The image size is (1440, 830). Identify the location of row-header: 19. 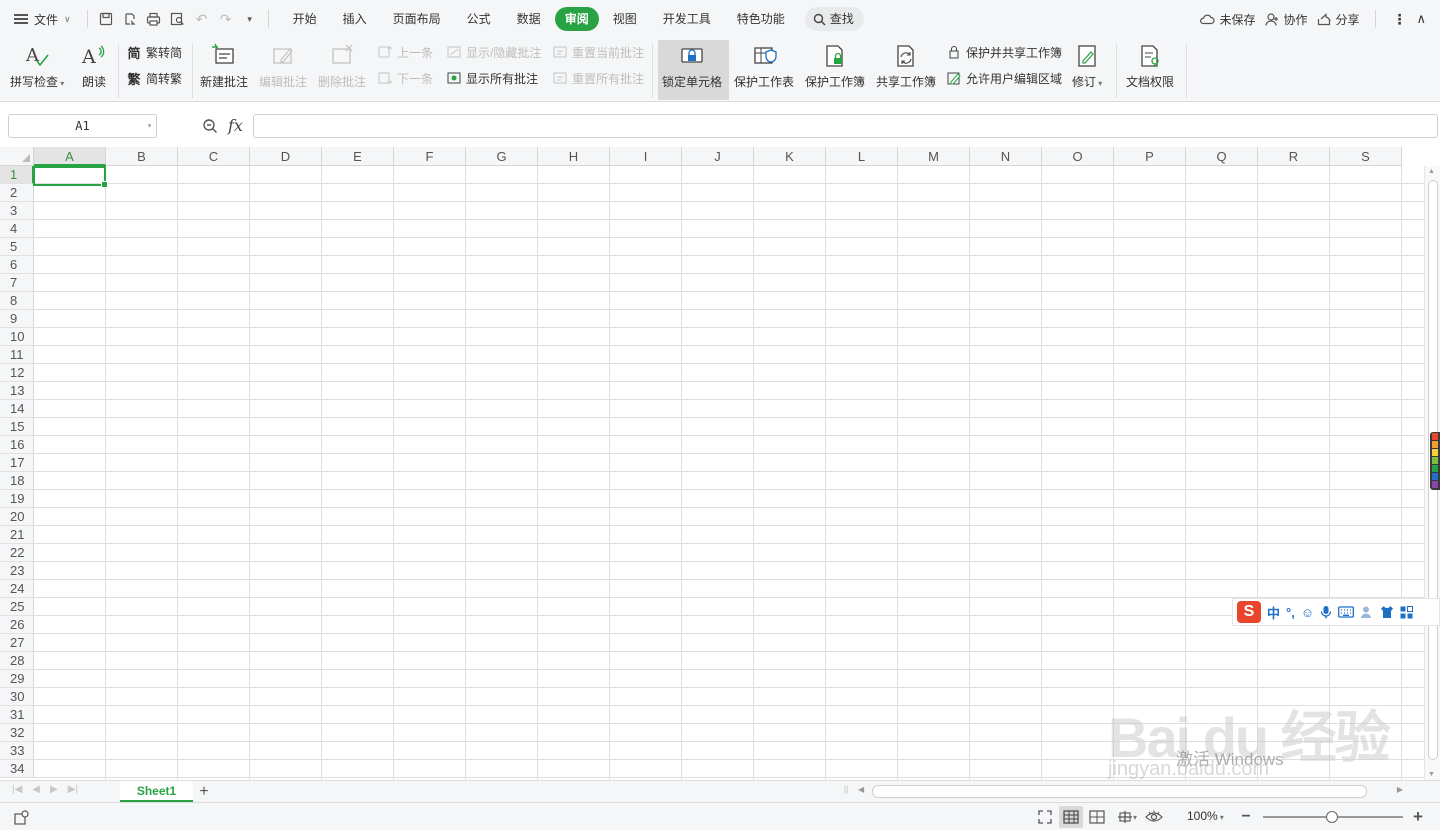
(17, 499).